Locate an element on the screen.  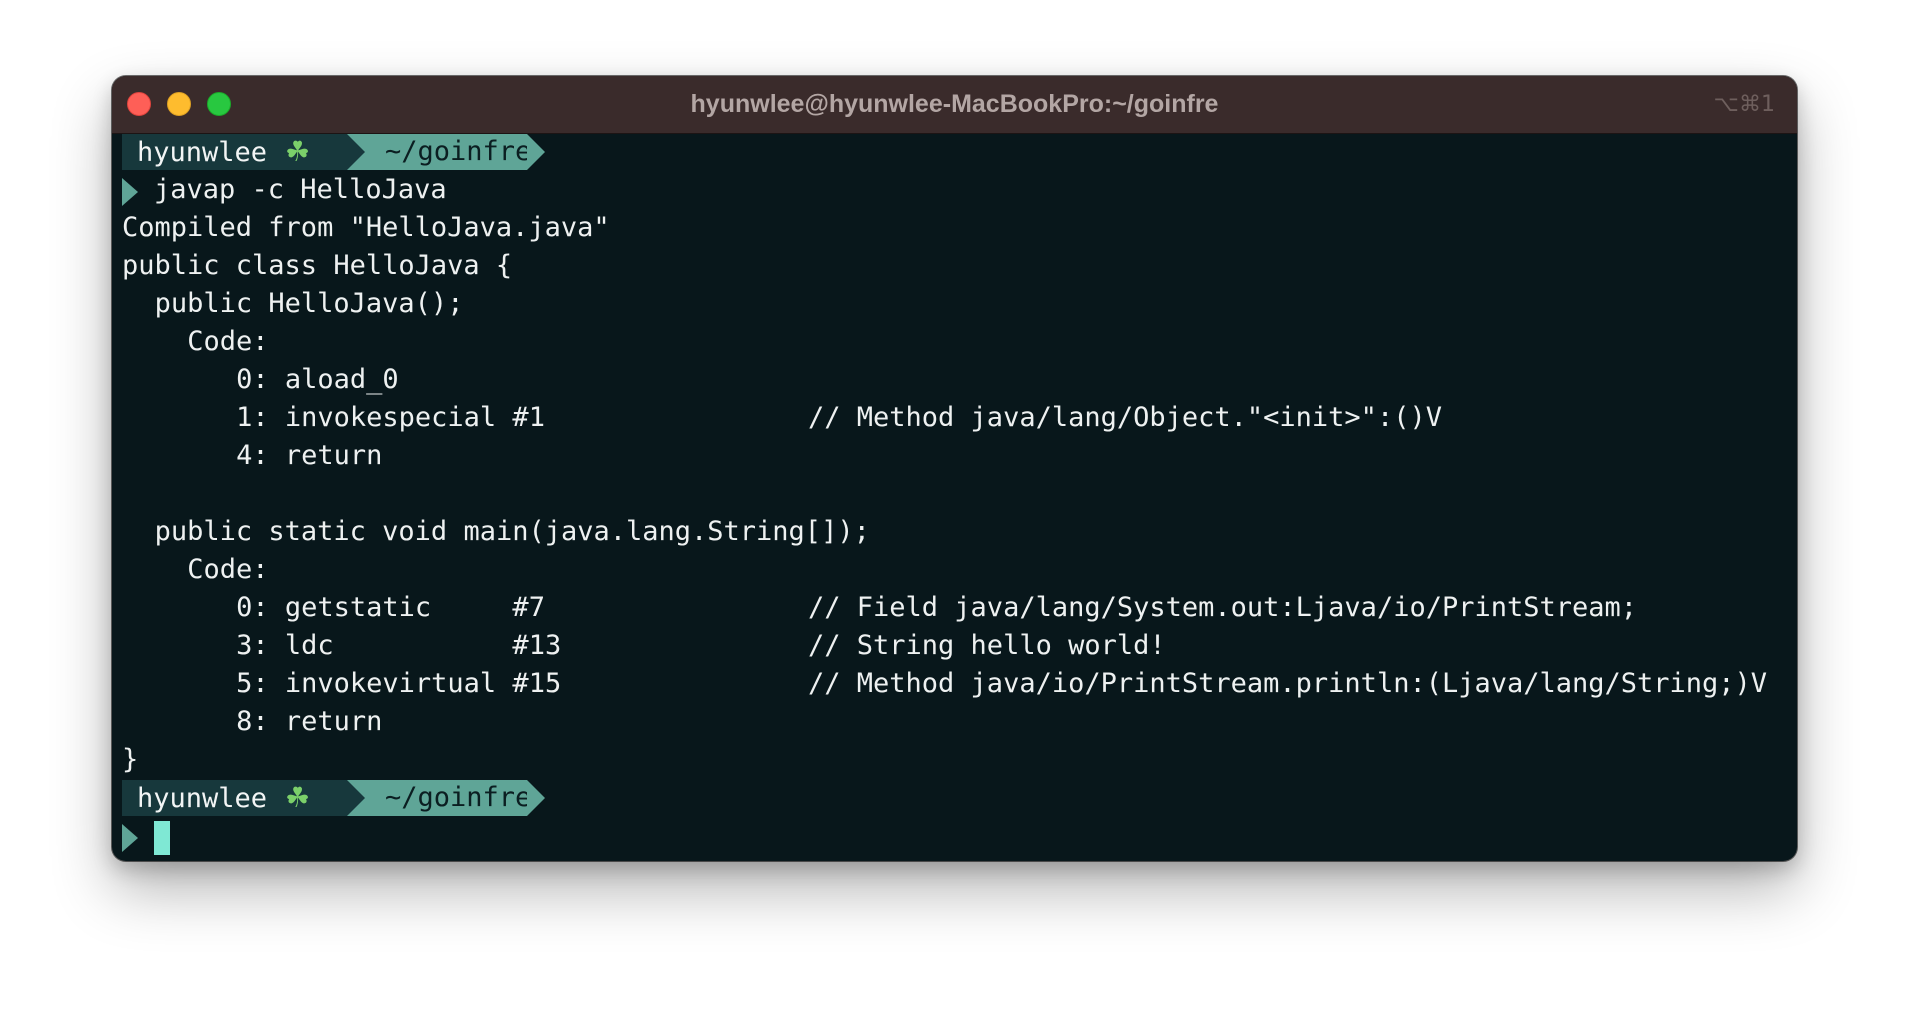
output-line: 3: ldc #13 // String hello world! is located at coordinates (959, 646).